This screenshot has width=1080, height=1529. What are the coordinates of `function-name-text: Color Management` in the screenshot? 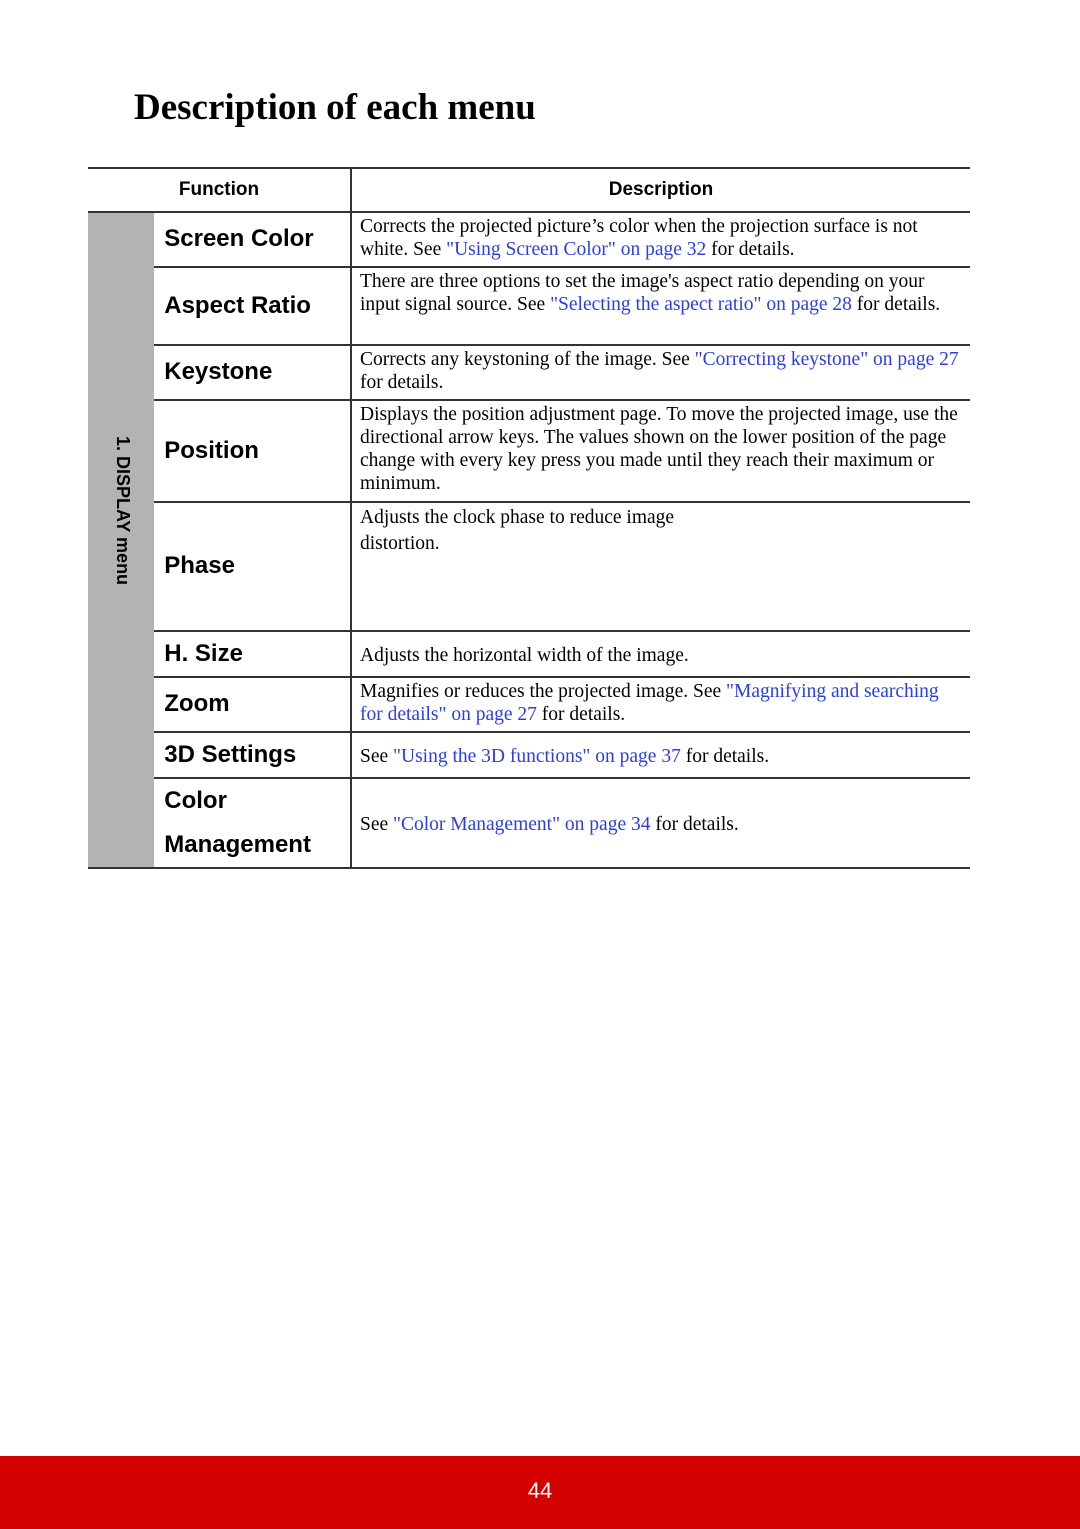 It's located at (237, 822).